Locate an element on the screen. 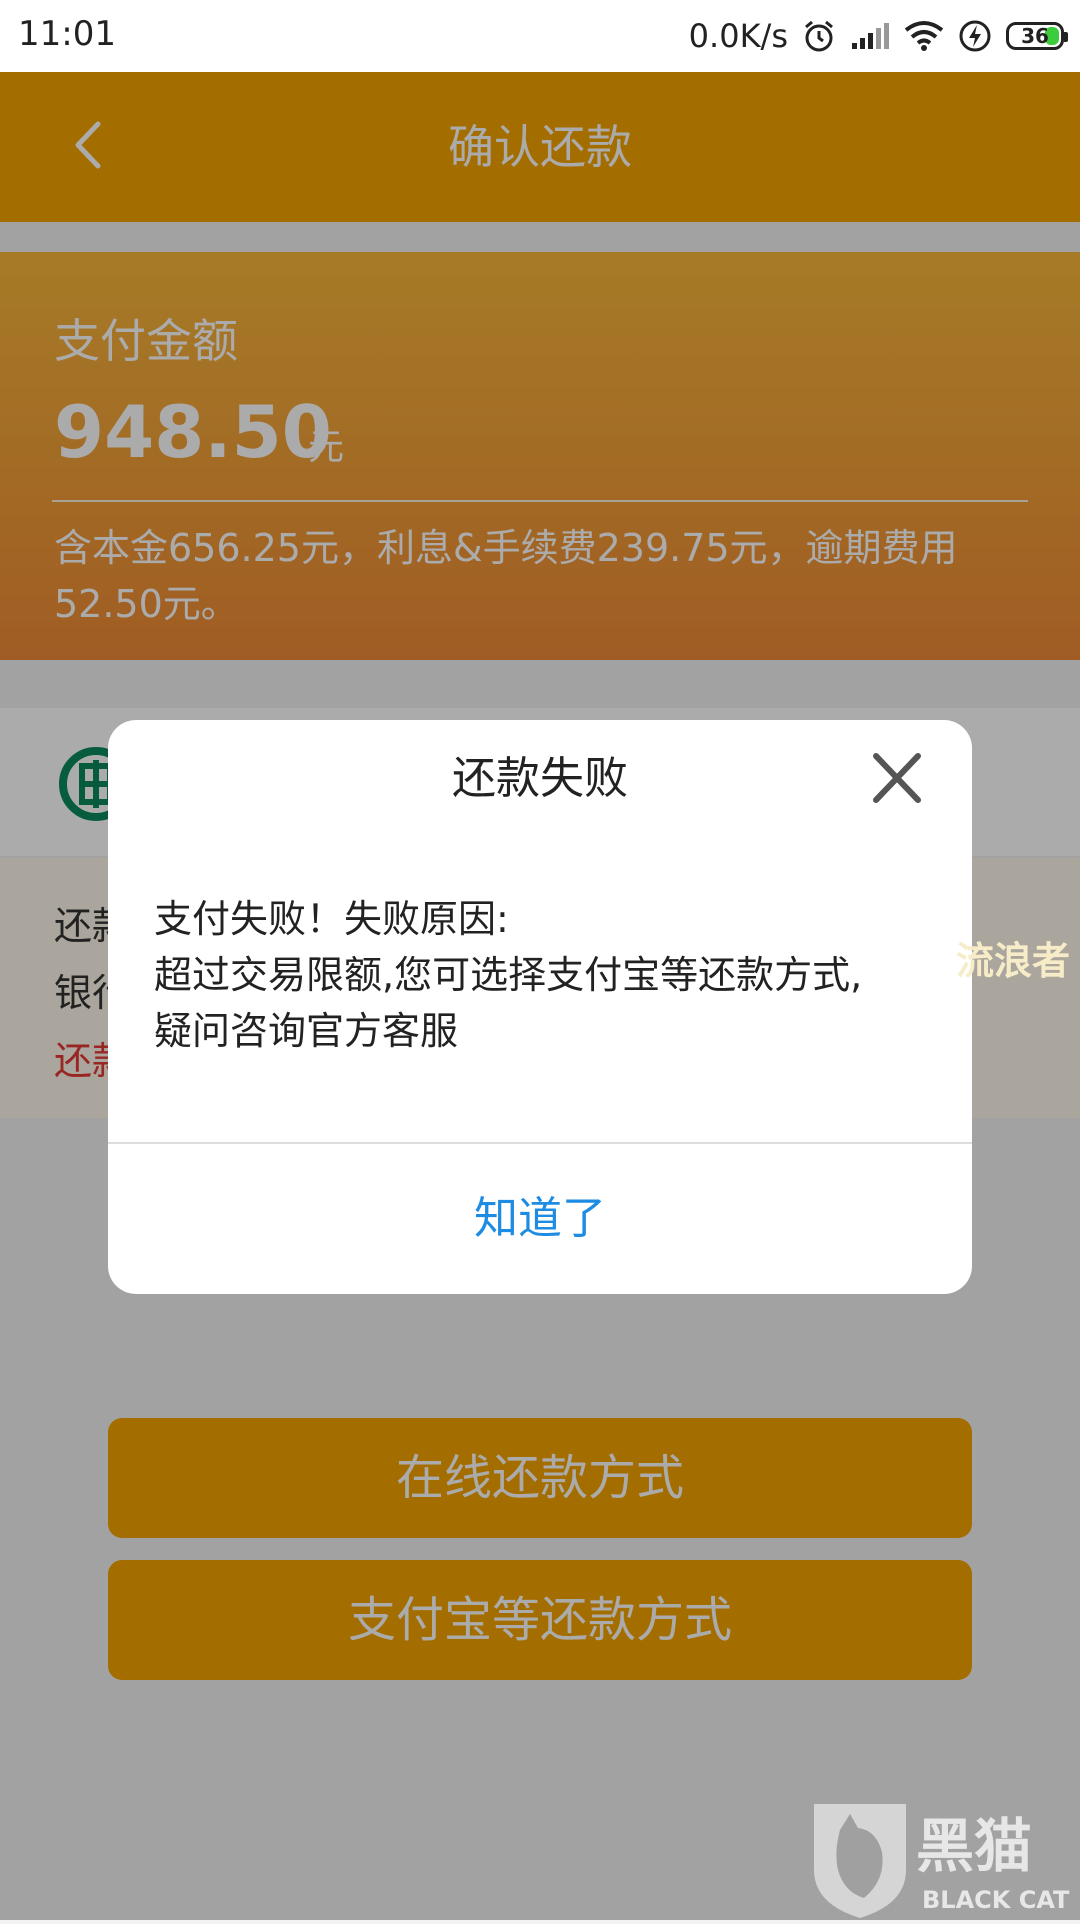  battery-icon: 36 is located at coordinates (1037, 36).